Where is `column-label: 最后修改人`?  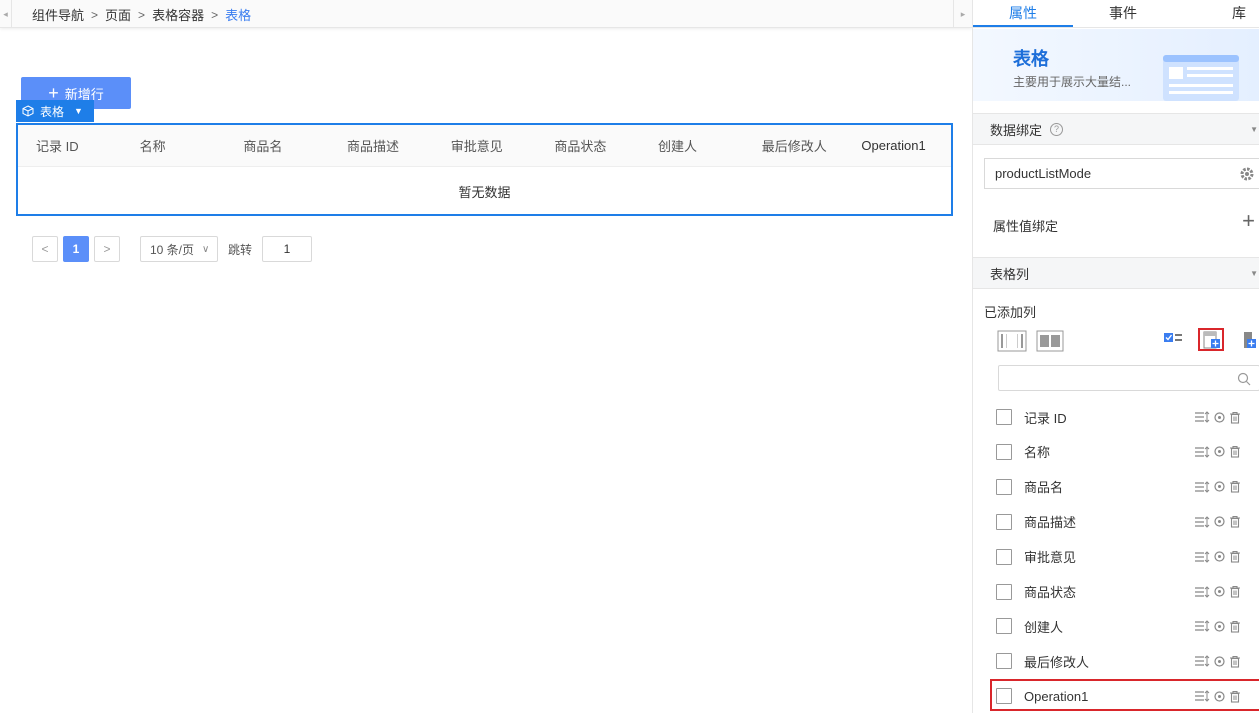 column-label: 最后修改人 is located at coordinates (1057, 662).